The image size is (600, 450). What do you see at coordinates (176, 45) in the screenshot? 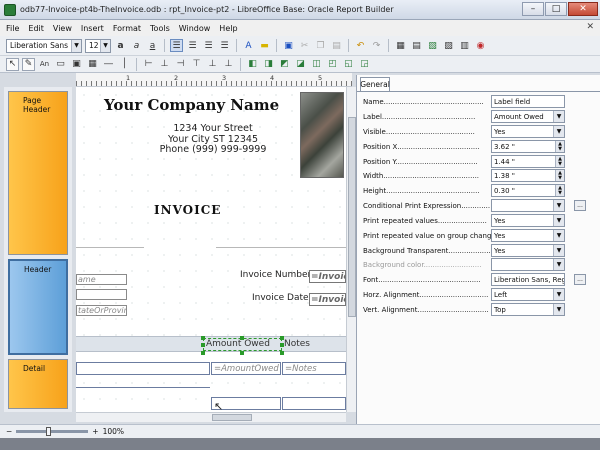
I see `align-left-icon: ☰` at bounding box center [176, 45].